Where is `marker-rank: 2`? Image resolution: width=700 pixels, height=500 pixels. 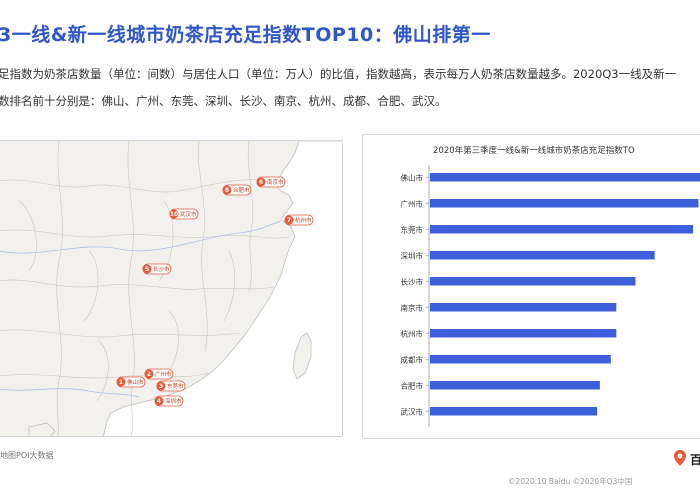 marker-rank: 2 is located at coordinates (149, 374).